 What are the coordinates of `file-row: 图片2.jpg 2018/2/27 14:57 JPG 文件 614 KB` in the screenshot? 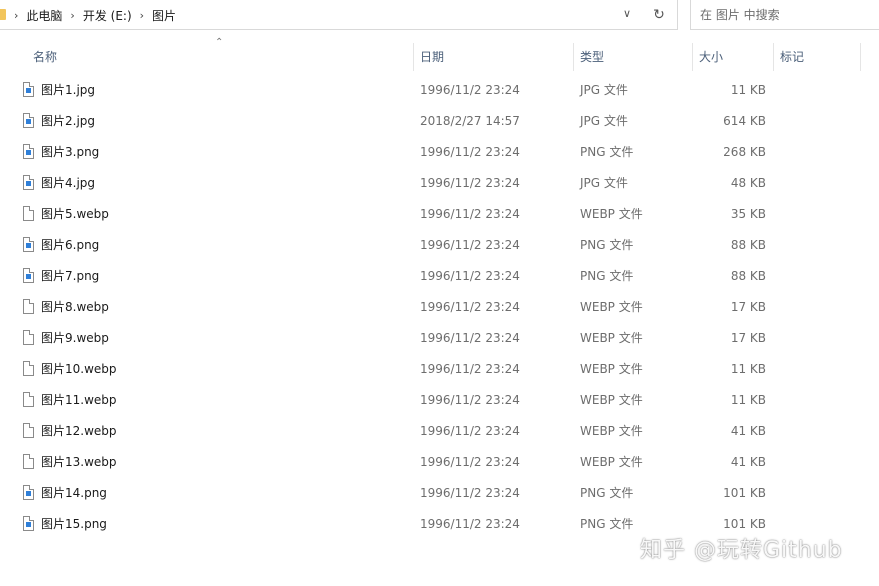 It's located at (439, 121).